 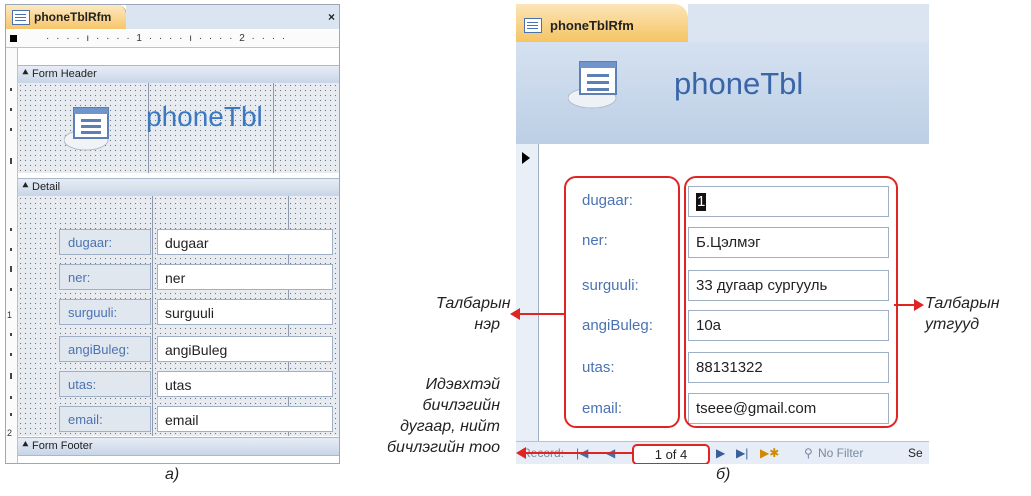 What do you see at coordinates (204, 117) in the screenshot?
I see `header-title-label: phoneTbl` at bounding box center [204, 117].